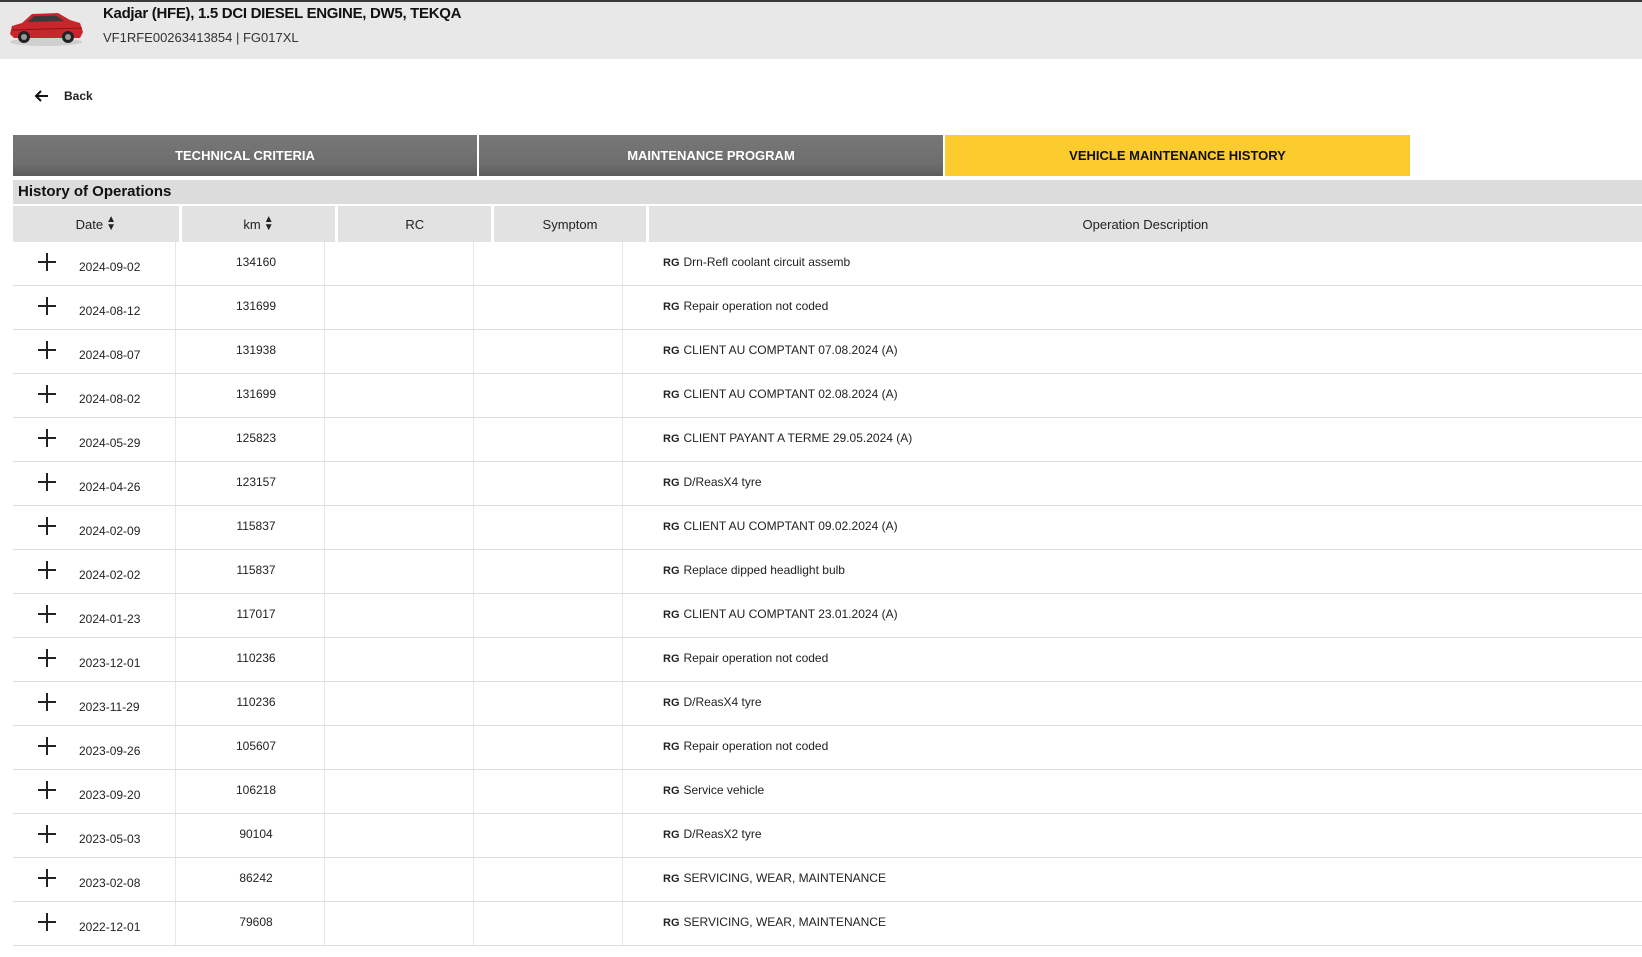 This screenshot has width=1642, height=957. Describe the element at coordinates (110, 443) in the screenshot. I see `cell-date: 2024-05-29` at that location.